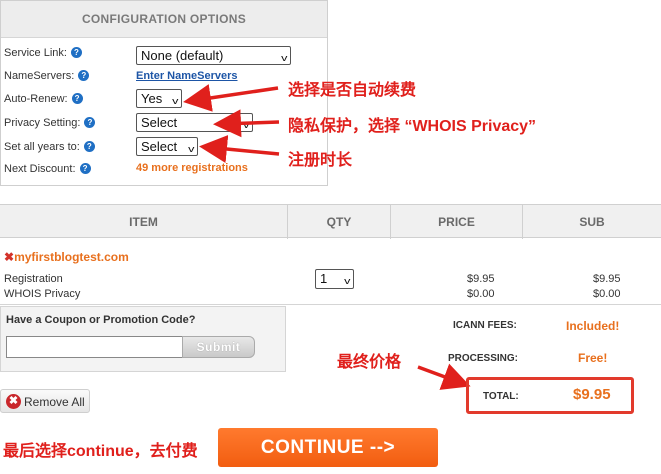 The image size is (661, 474). Describe the element at coordinates (592, 394) in the screenshot. I see `total-value: $9.95` at that location.